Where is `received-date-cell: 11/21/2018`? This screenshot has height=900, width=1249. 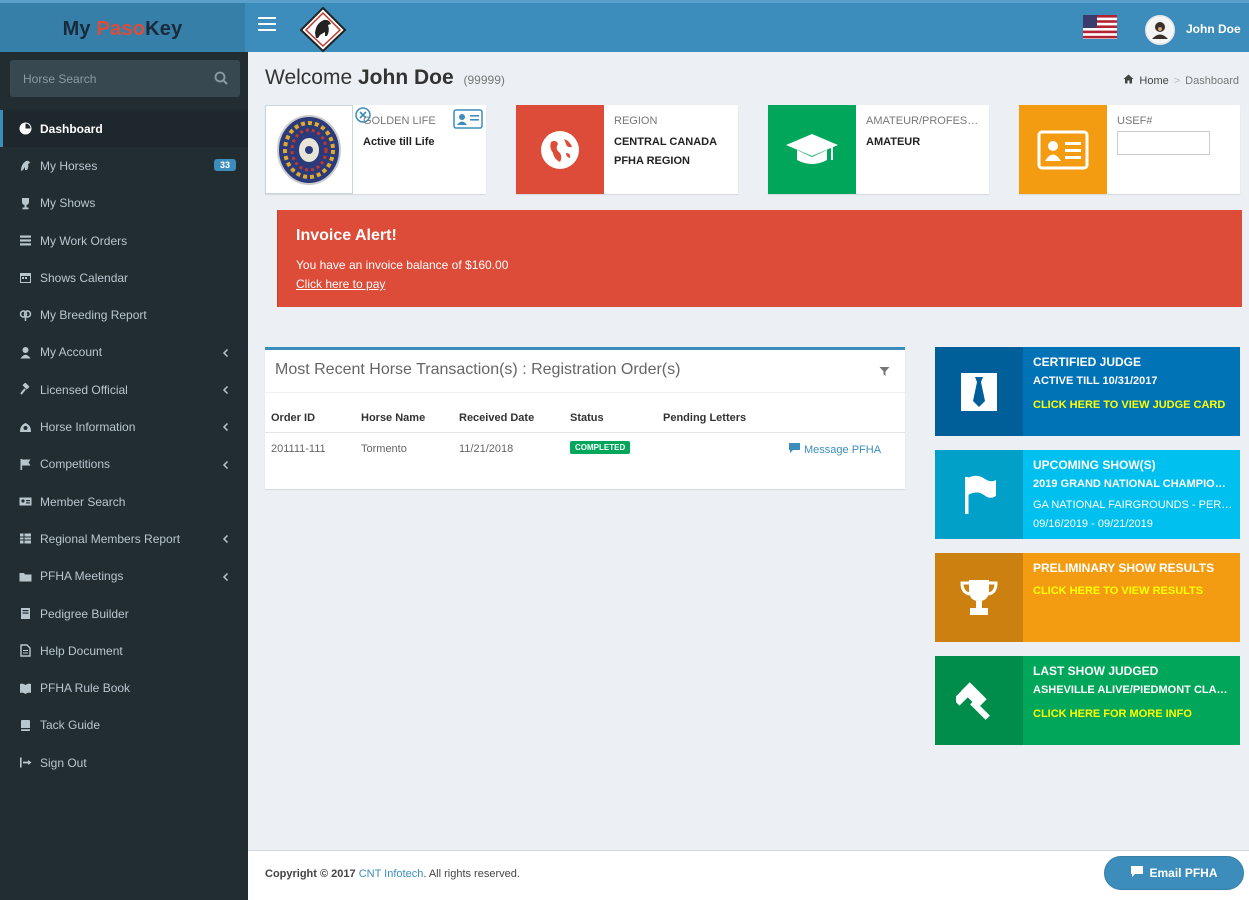
received-date-cell: 11/21/2018 is located at coordinates (486, 449).